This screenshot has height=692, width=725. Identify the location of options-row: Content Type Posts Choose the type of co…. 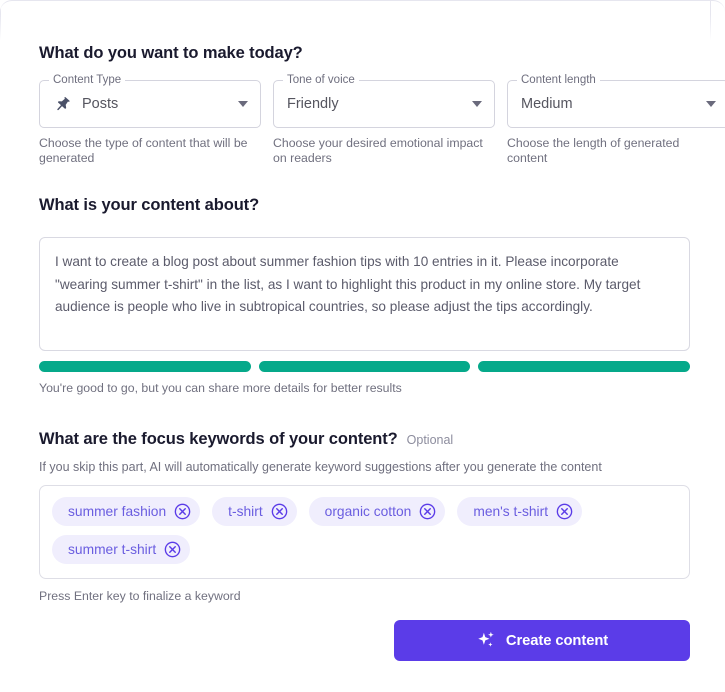
(382, 119).